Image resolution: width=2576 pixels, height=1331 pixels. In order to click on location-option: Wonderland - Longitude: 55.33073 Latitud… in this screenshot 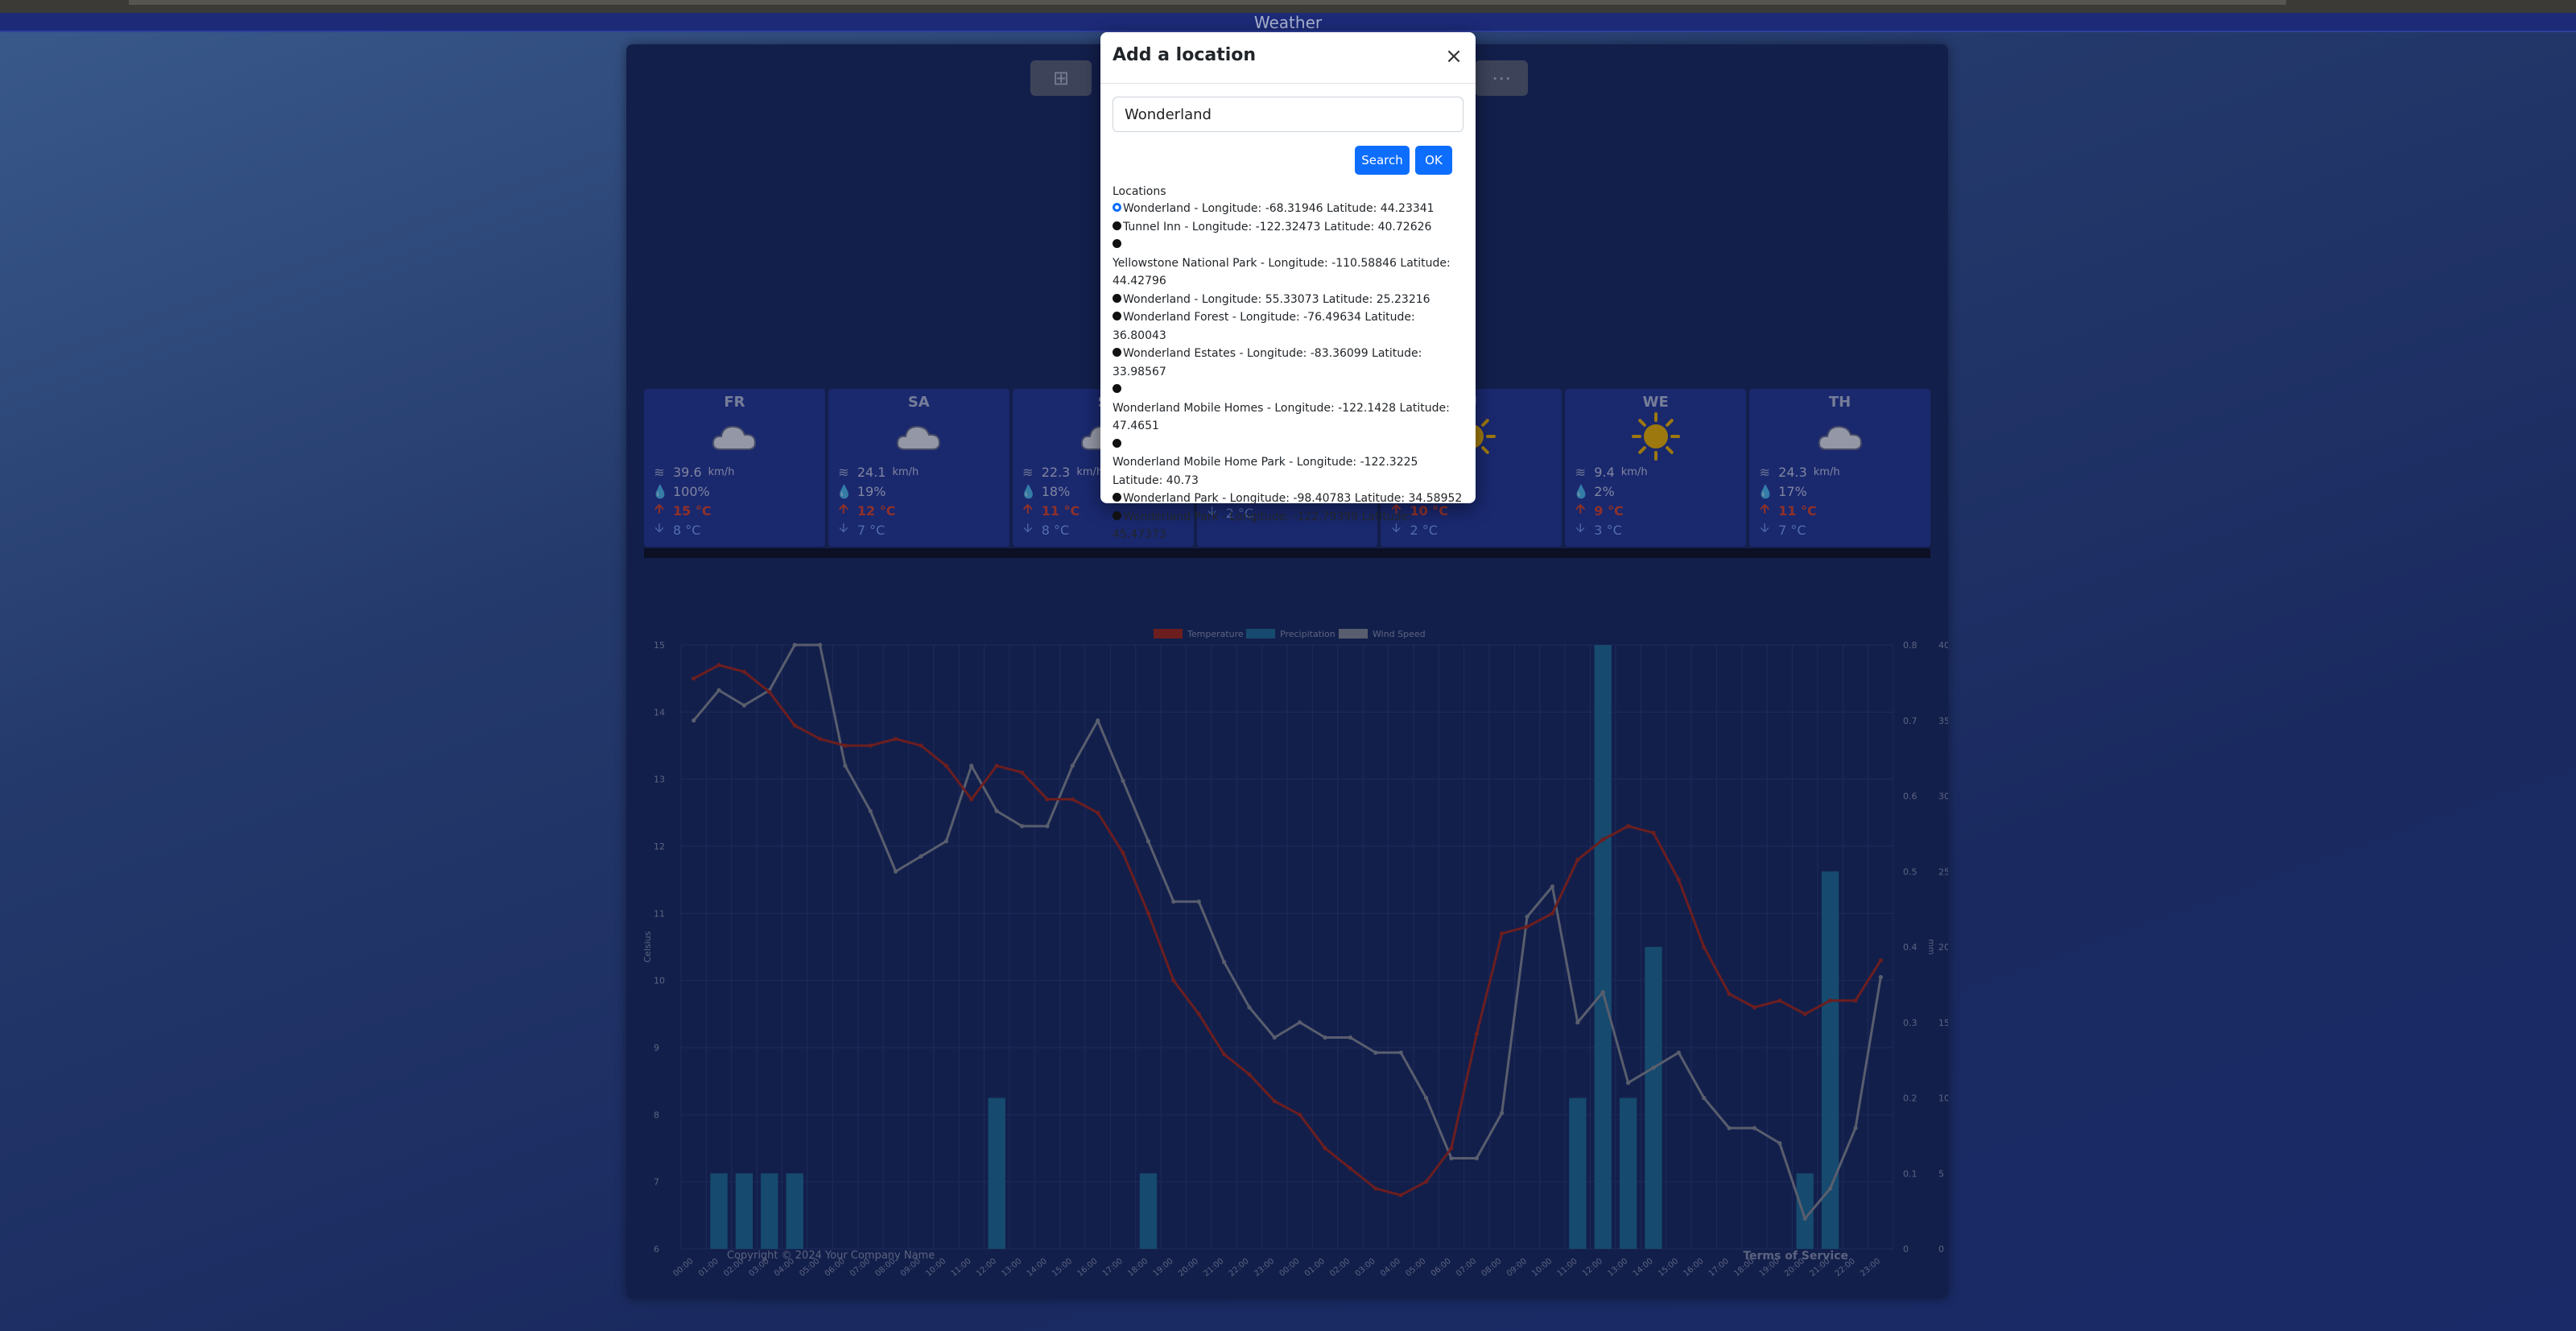, I will do `click(1290, 300)`.